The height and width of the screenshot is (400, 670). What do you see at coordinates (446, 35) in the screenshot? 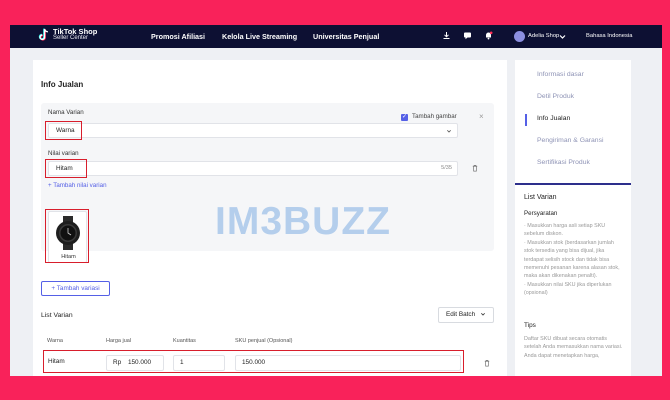
I see `download-icon` at bounding box center [446, 35].